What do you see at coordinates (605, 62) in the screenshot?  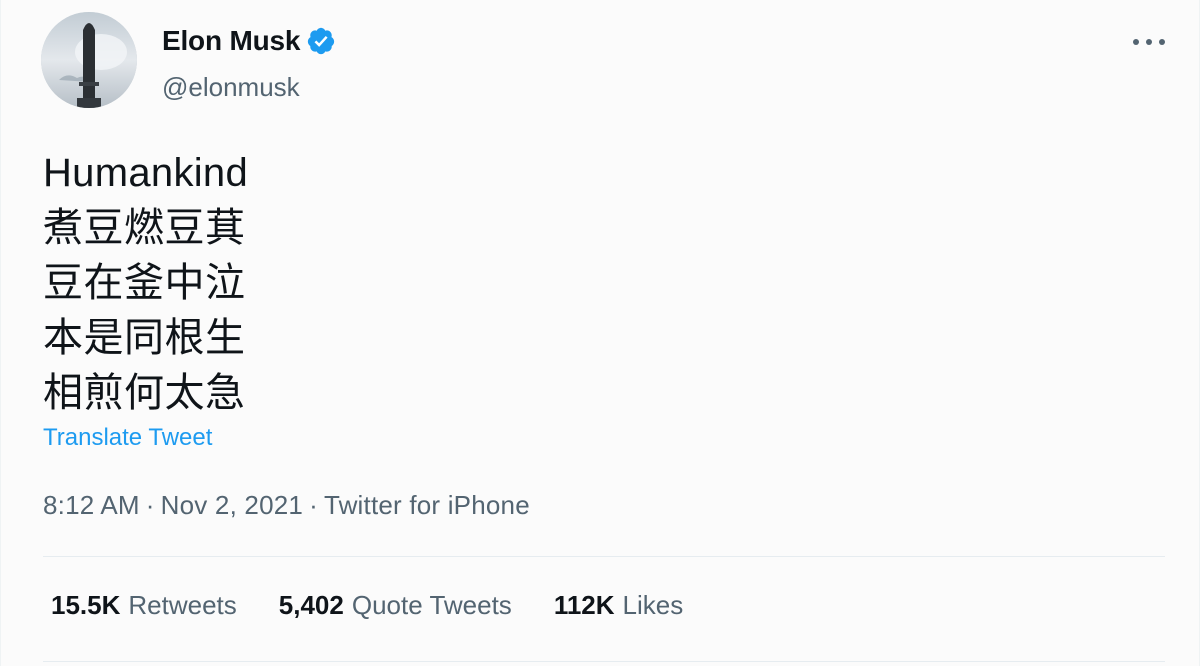 I see `tweet-header: Elon Musk @elonmusk` at bounding box center [605, 62].